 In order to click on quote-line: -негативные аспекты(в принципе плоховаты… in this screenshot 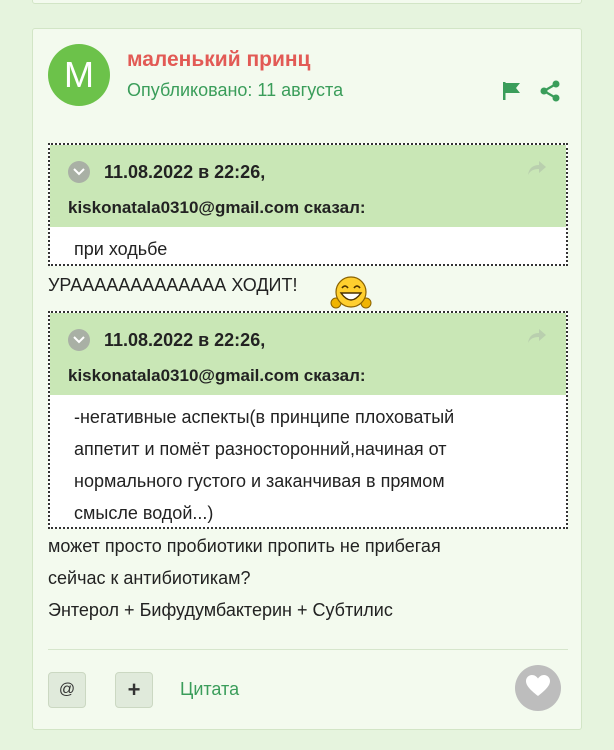, I will do `click(264, 417)`.